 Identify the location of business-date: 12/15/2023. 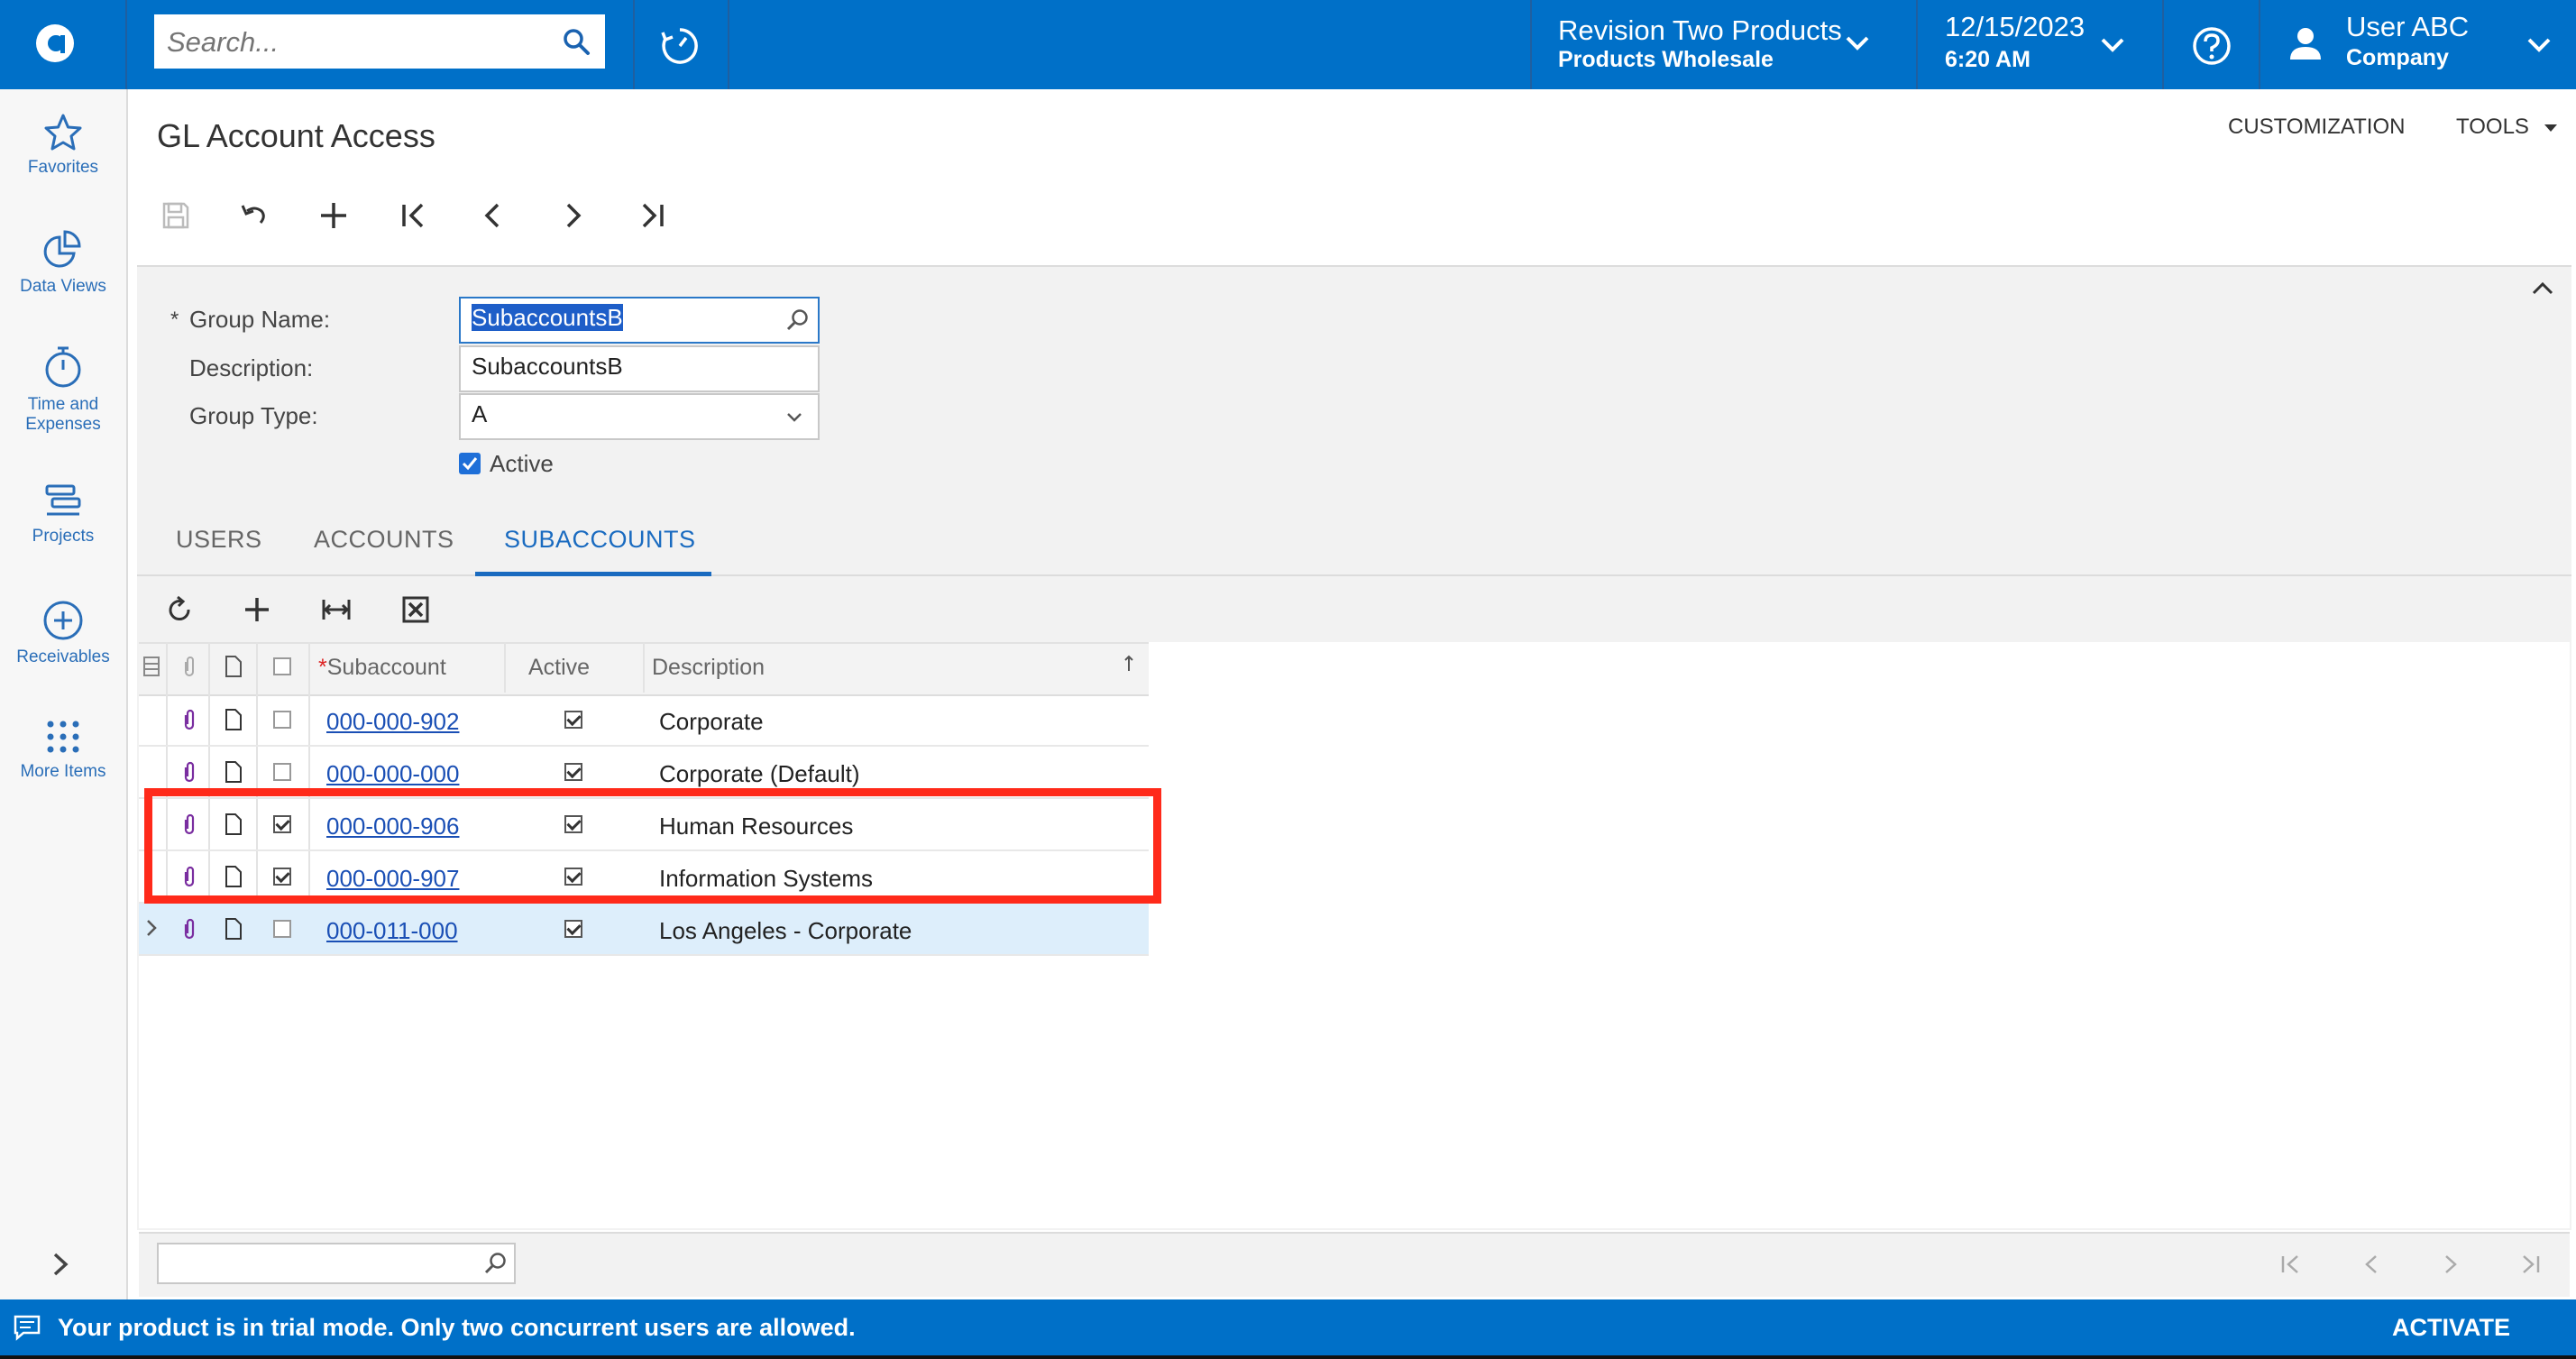
(2015, 26).